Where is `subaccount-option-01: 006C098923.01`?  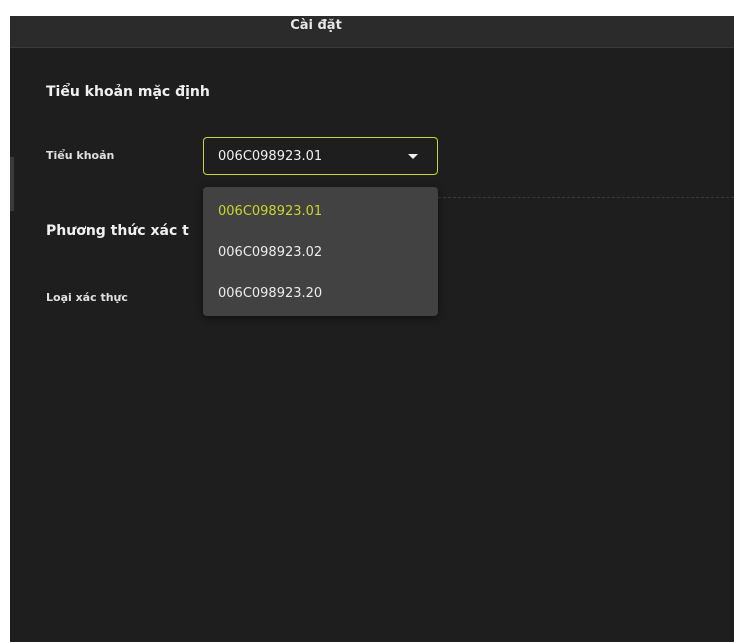
subaccount-option-01: 006C098923.01 is located at coordinates (320, 211).